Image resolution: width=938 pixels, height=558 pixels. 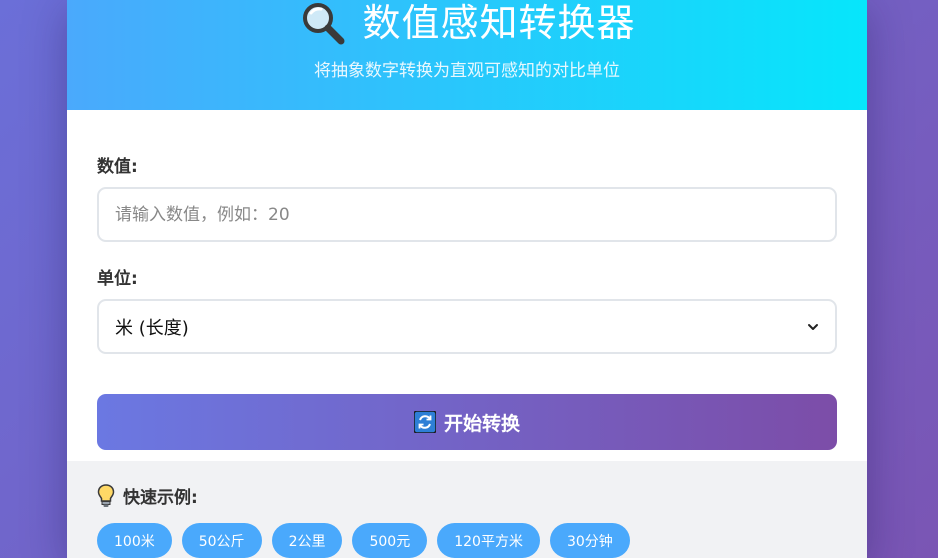 I want to click on examples-title-text: 快速示例:, so click(x=160, y=498).